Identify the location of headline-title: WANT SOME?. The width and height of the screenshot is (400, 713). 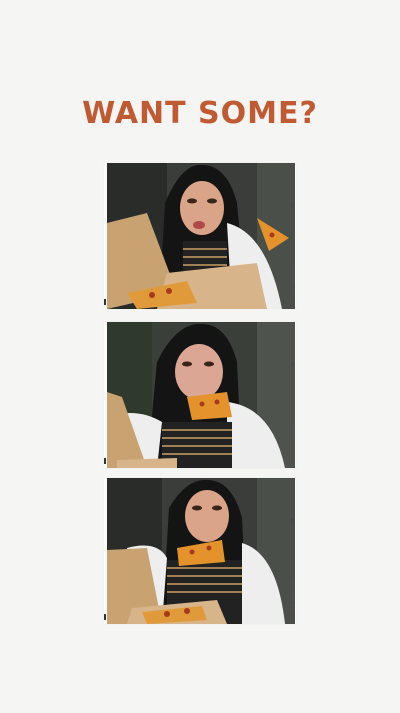
(200, 113).